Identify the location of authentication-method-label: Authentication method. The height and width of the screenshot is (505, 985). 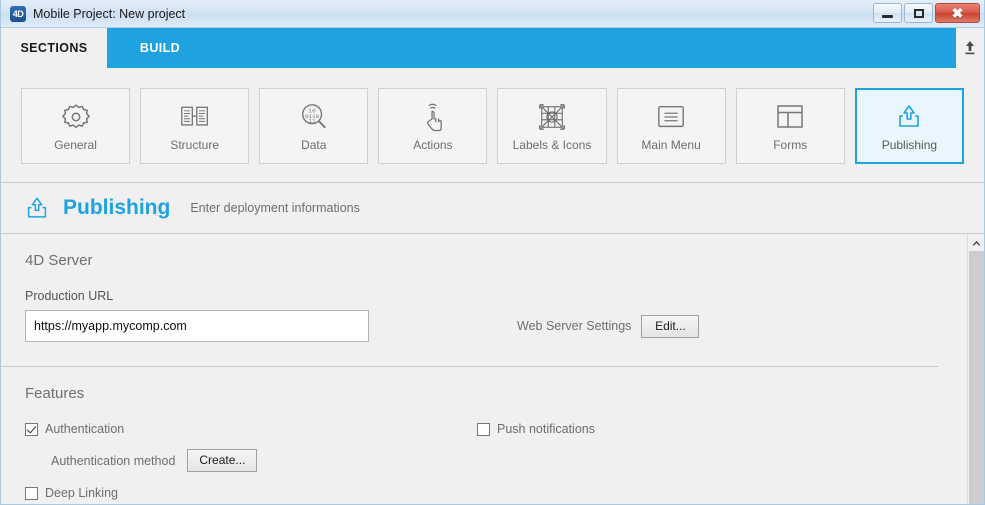
(113, 460).